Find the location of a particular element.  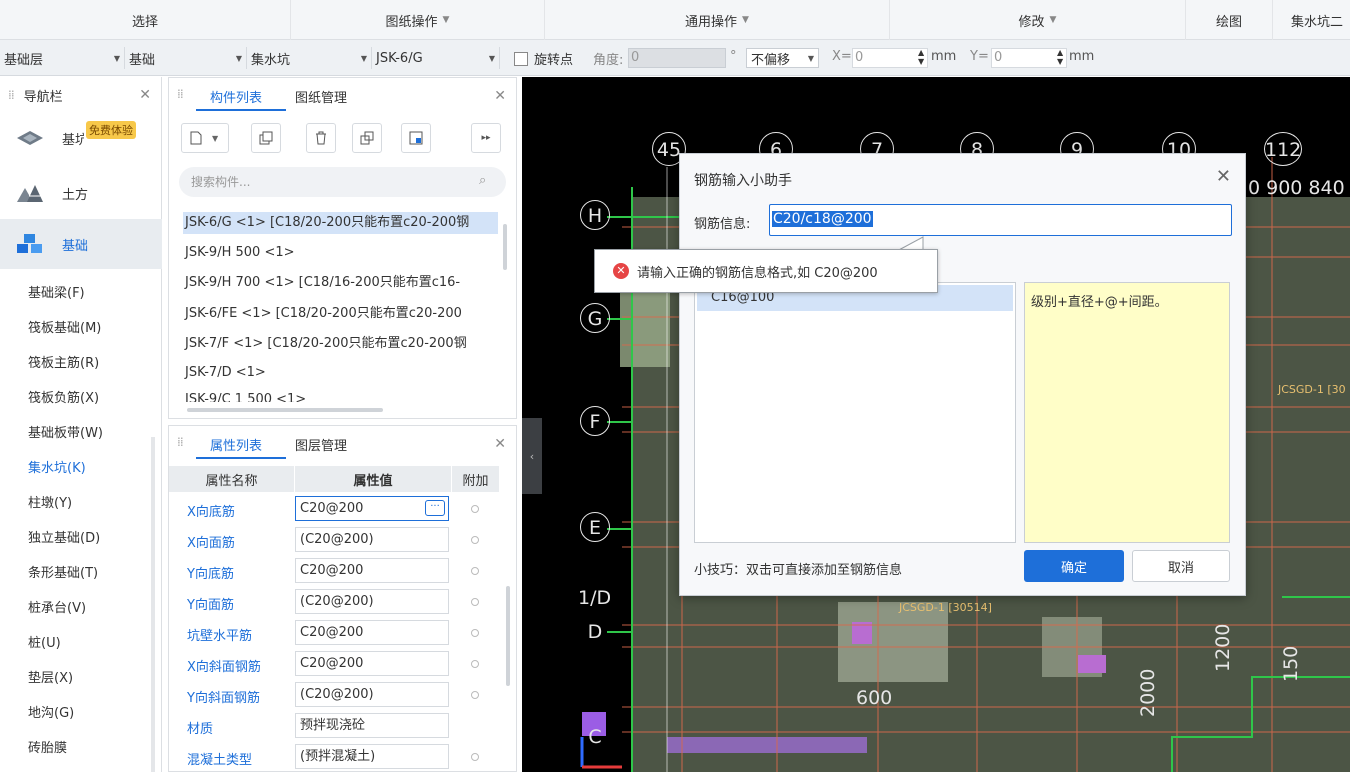

component-select-value: JSK-6/G is located at coordinates (399, 58).